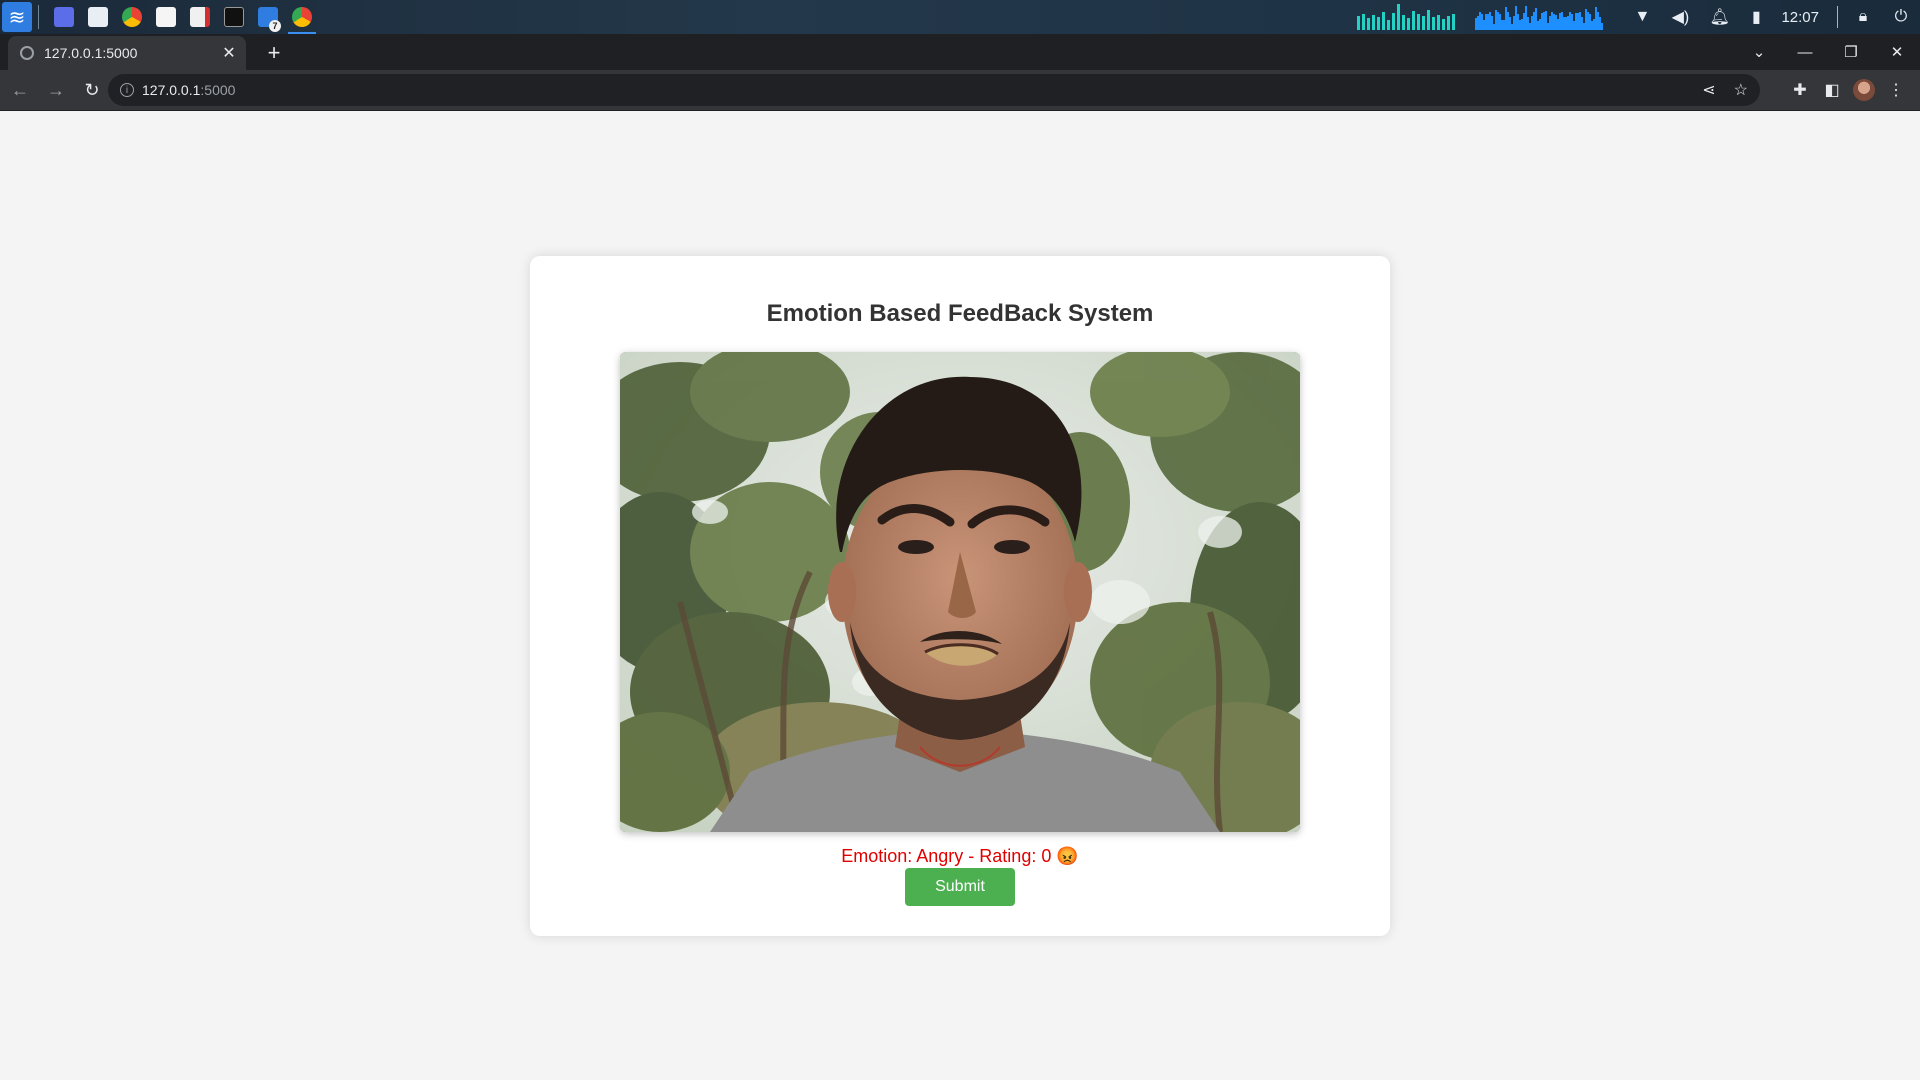 The image size is (1920, 1080). What do you see at coordinates (1680, 17) in the screenshot?
I see `volume-icon: ◀)` at bounding box center [1680, 17].